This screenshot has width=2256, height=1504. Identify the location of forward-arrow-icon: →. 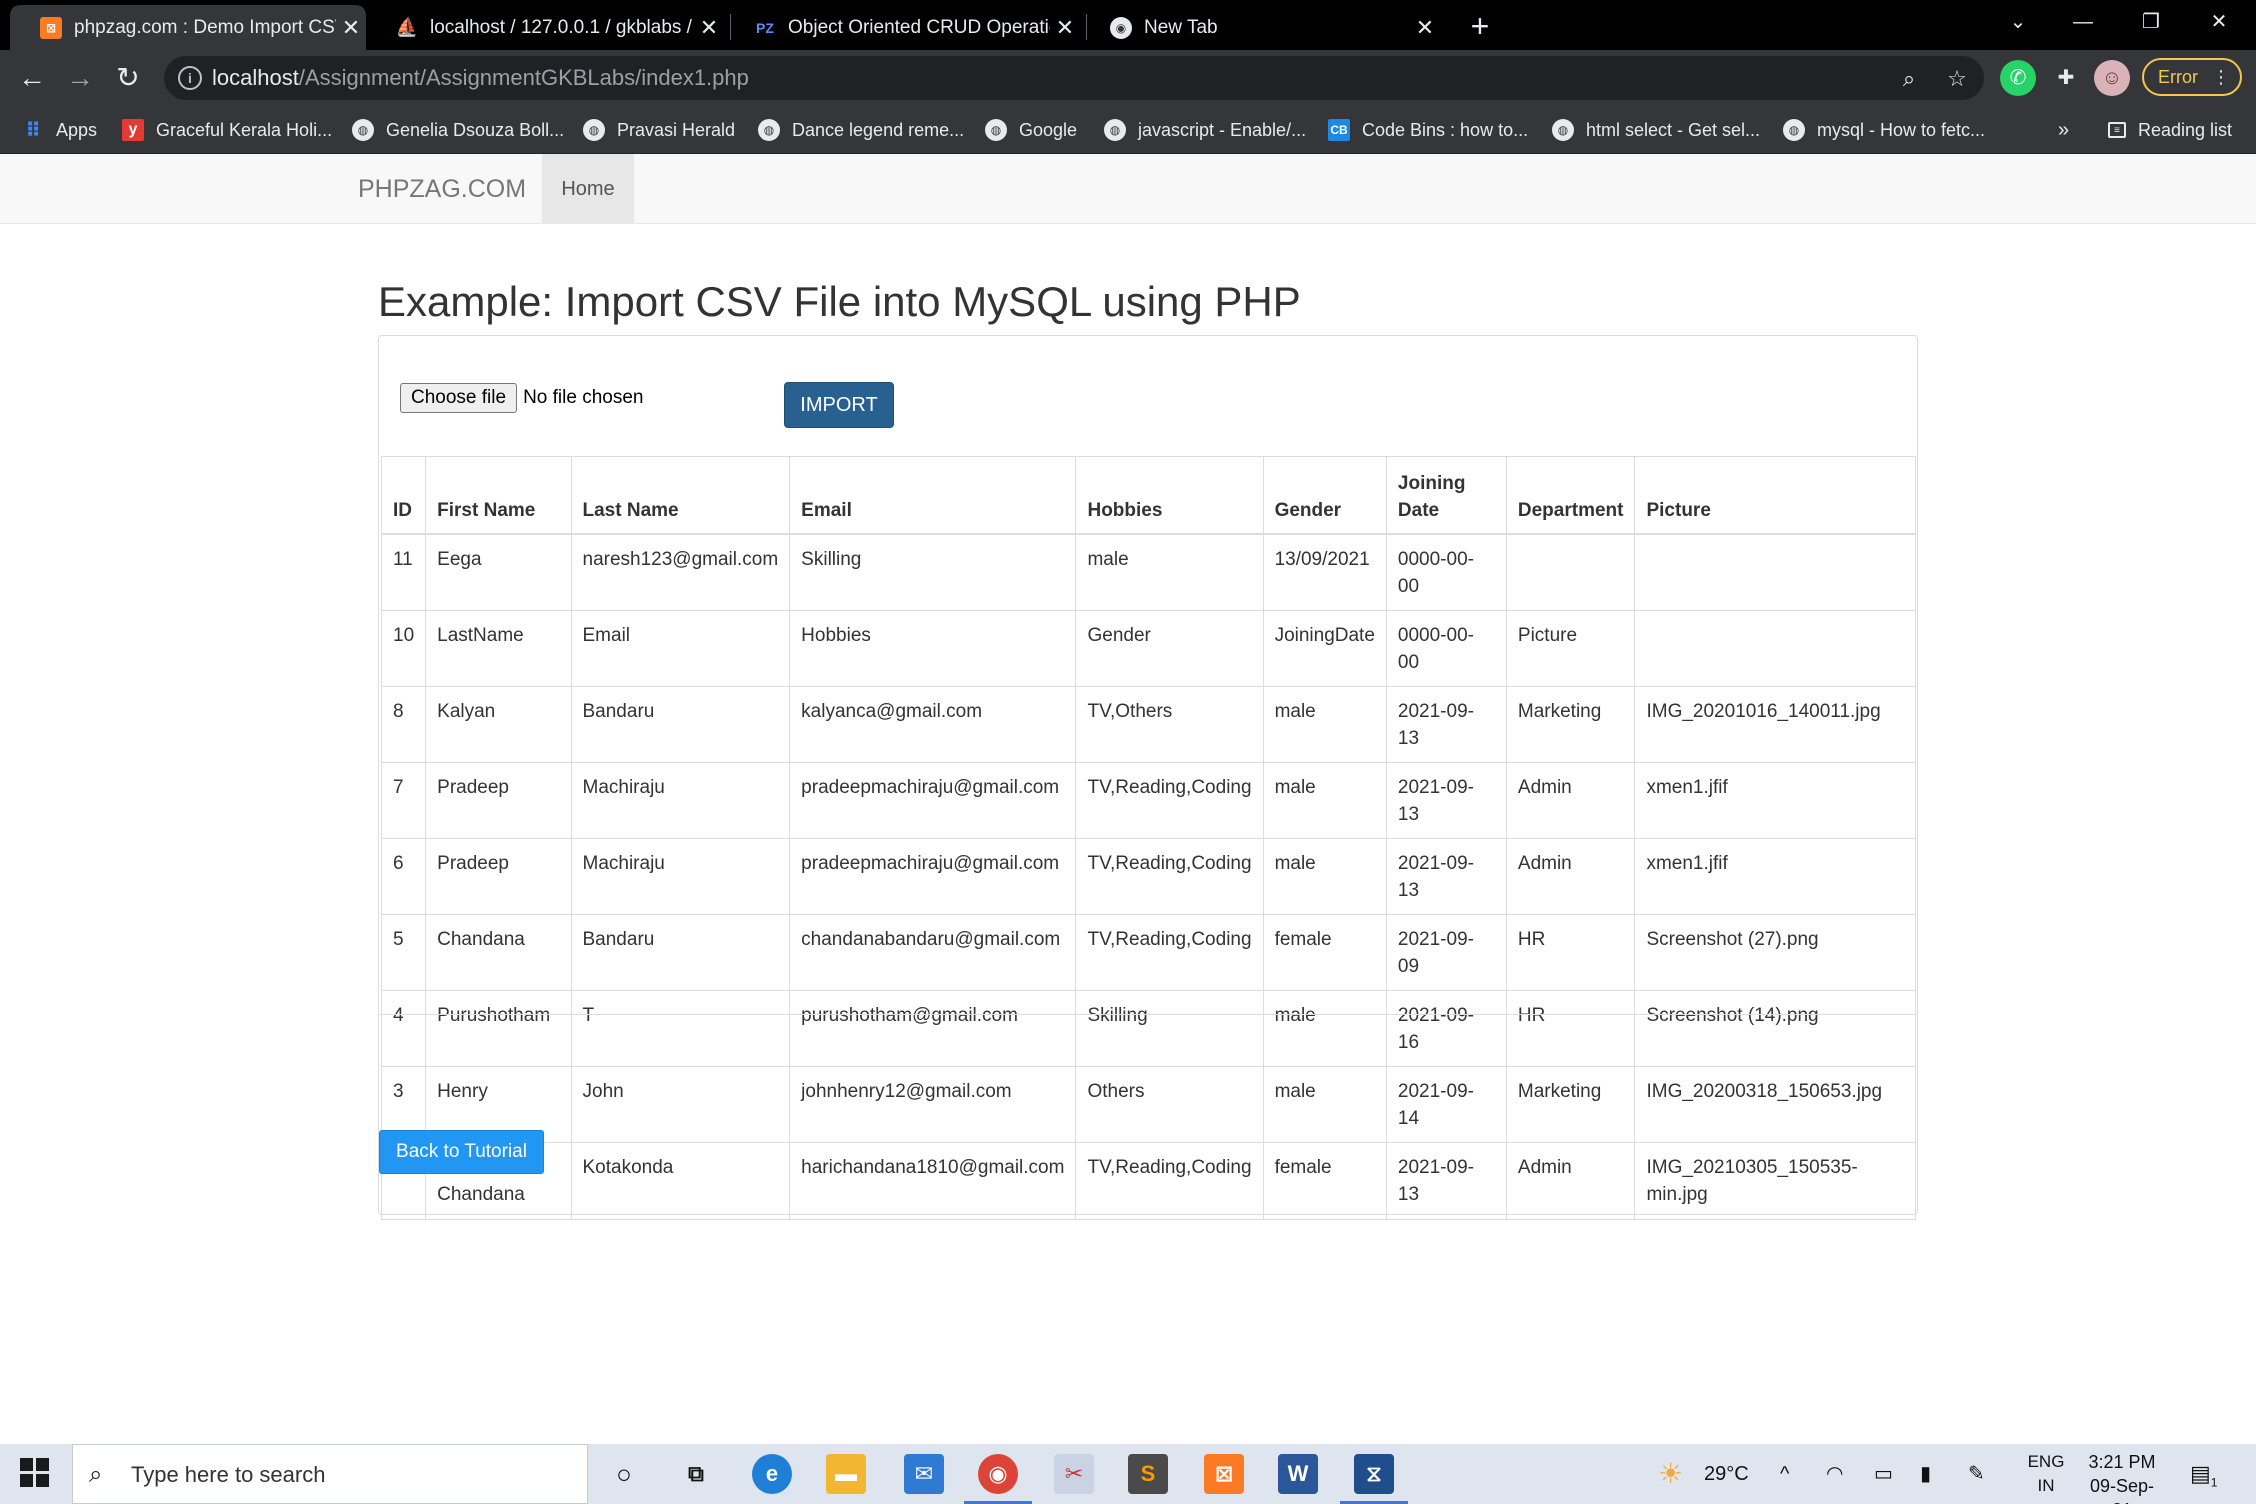
(80, 78).